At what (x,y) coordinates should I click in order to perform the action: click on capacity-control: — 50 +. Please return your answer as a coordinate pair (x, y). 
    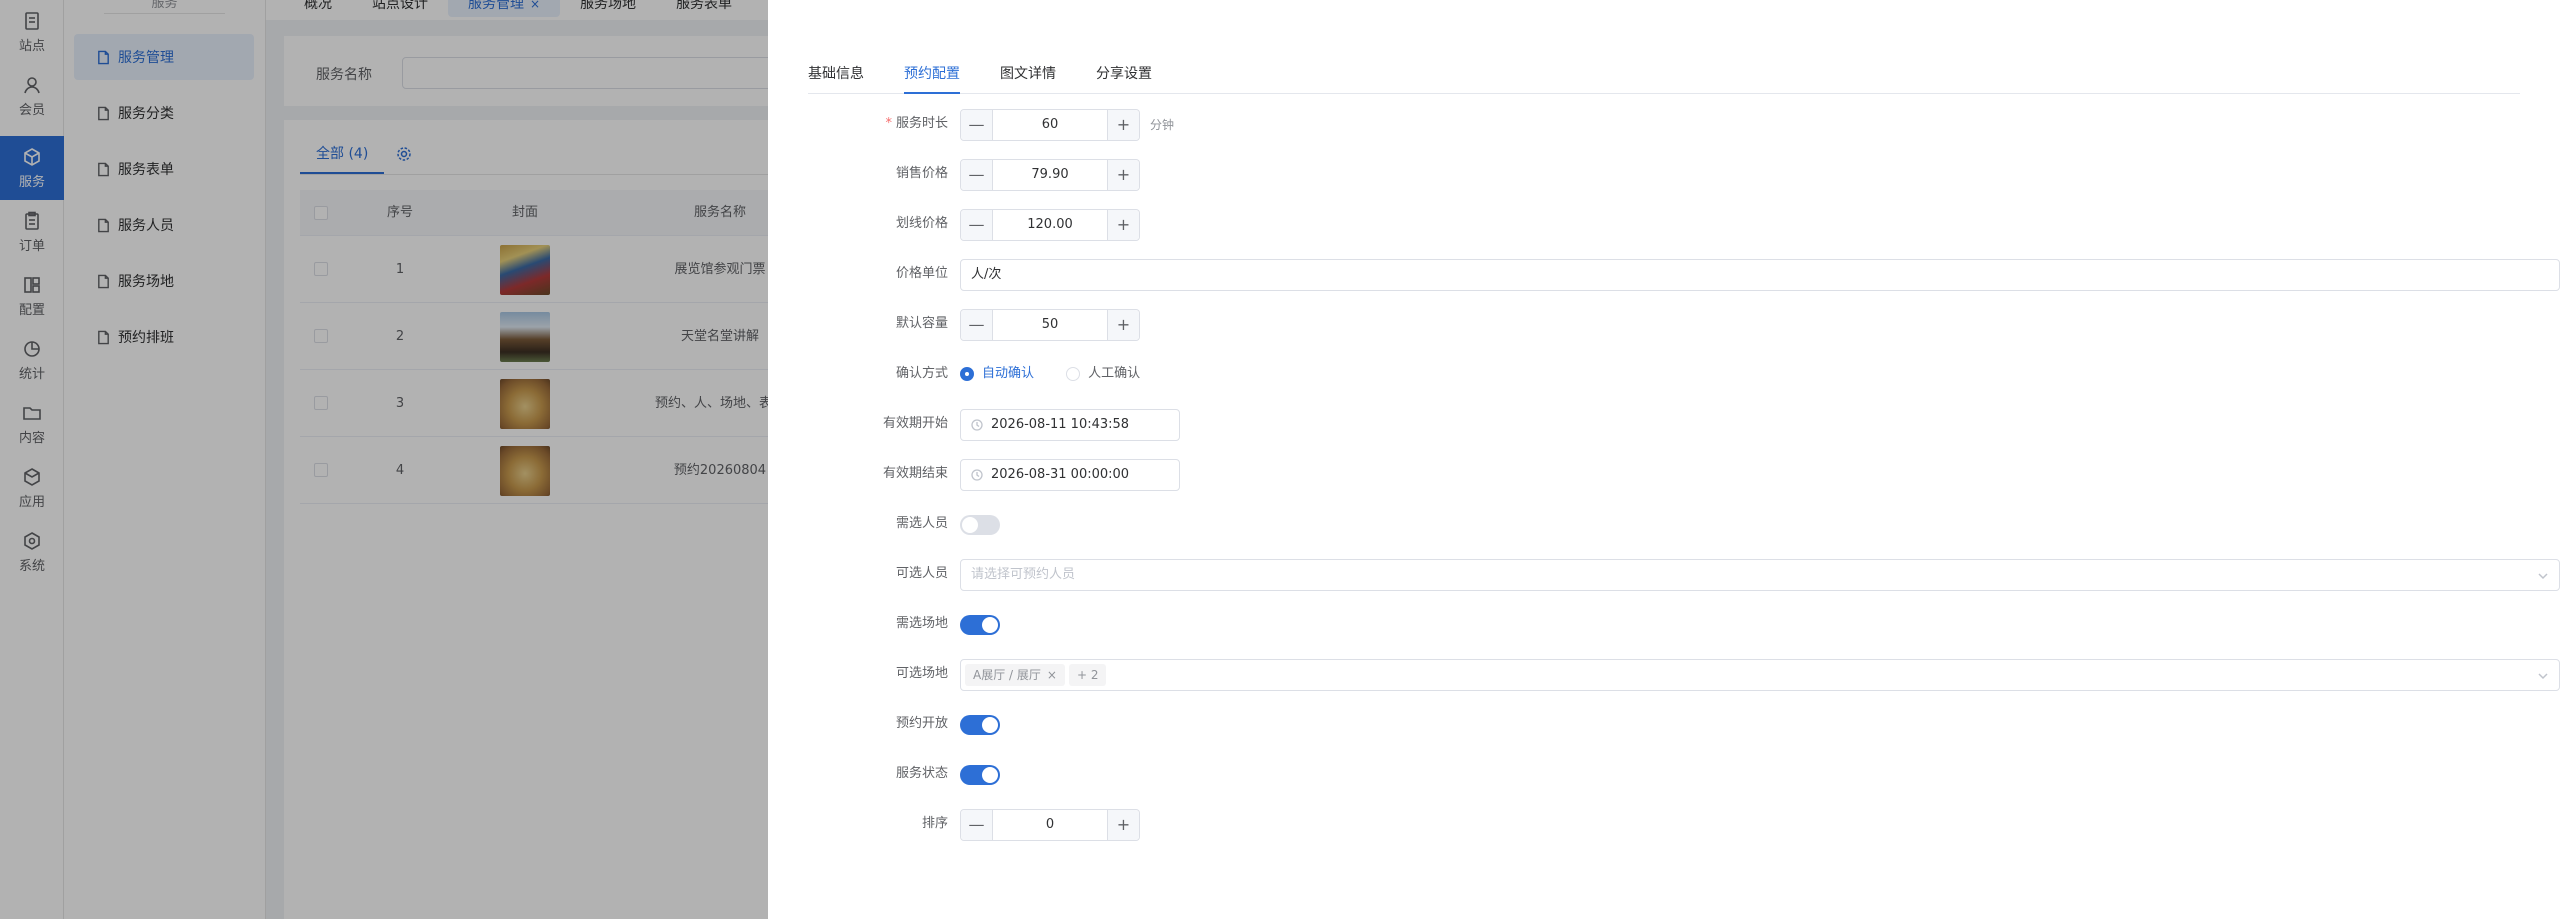
    Looking at the image, I should click on (1050, 325).